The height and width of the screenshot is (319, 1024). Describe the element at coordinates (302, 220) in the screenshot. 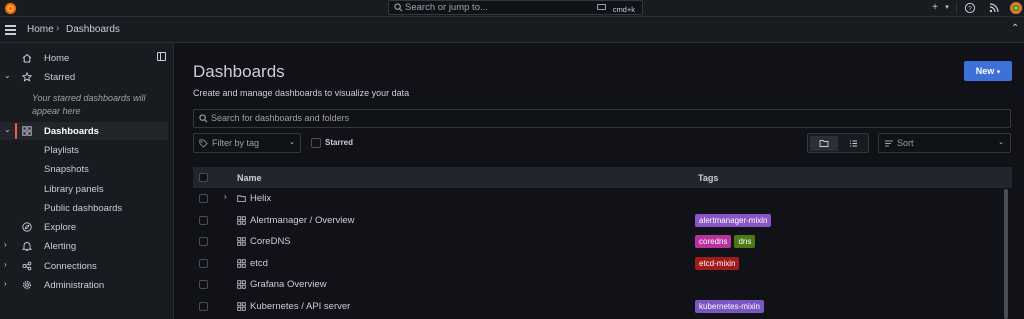

I see `row-name: Alertmanager / Overview` at that location.